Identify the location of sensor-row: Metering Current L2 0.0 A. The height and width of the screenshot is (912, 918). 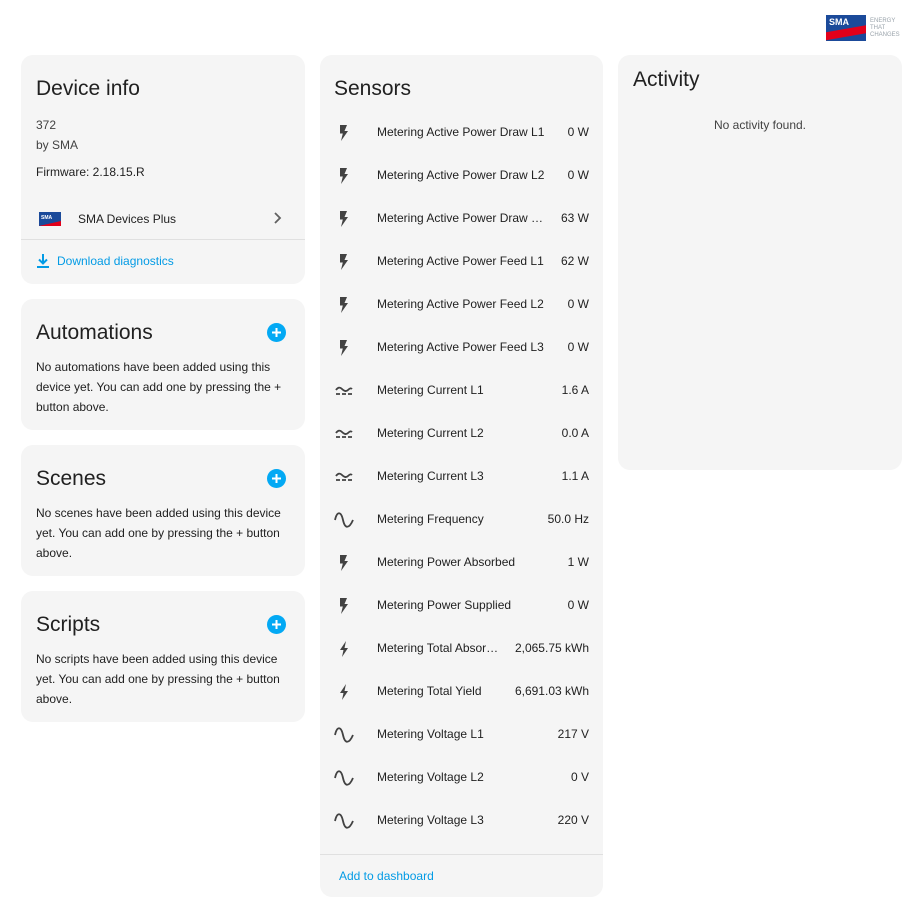
(461, 433).